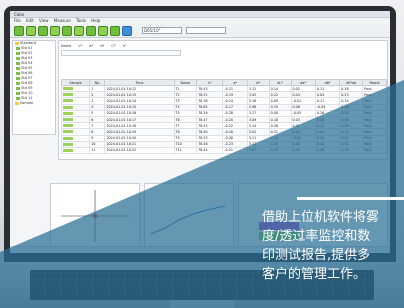 This screenshot has width=404, height=308. I want to click on window-title: Color, so click(19, 14).